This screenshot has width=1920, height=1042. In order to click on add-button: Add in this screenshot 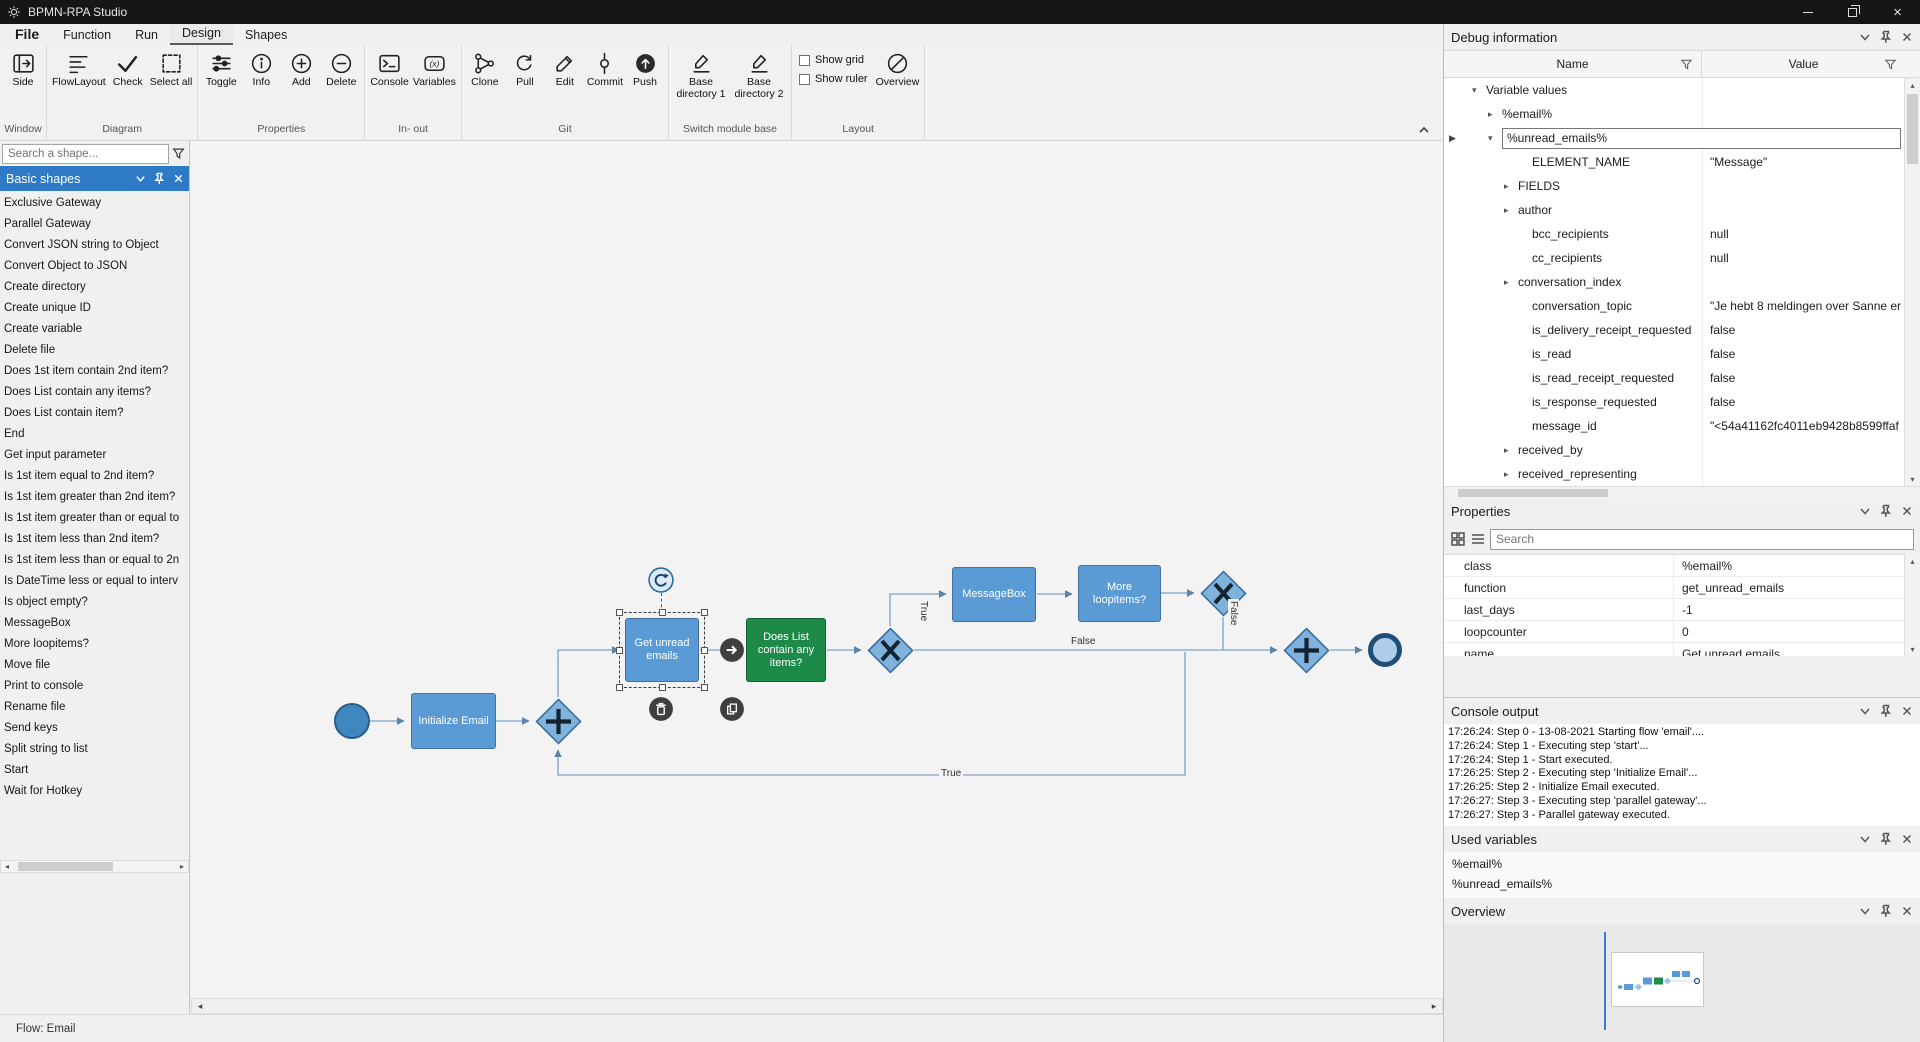, I will do `click(301, 69)`.